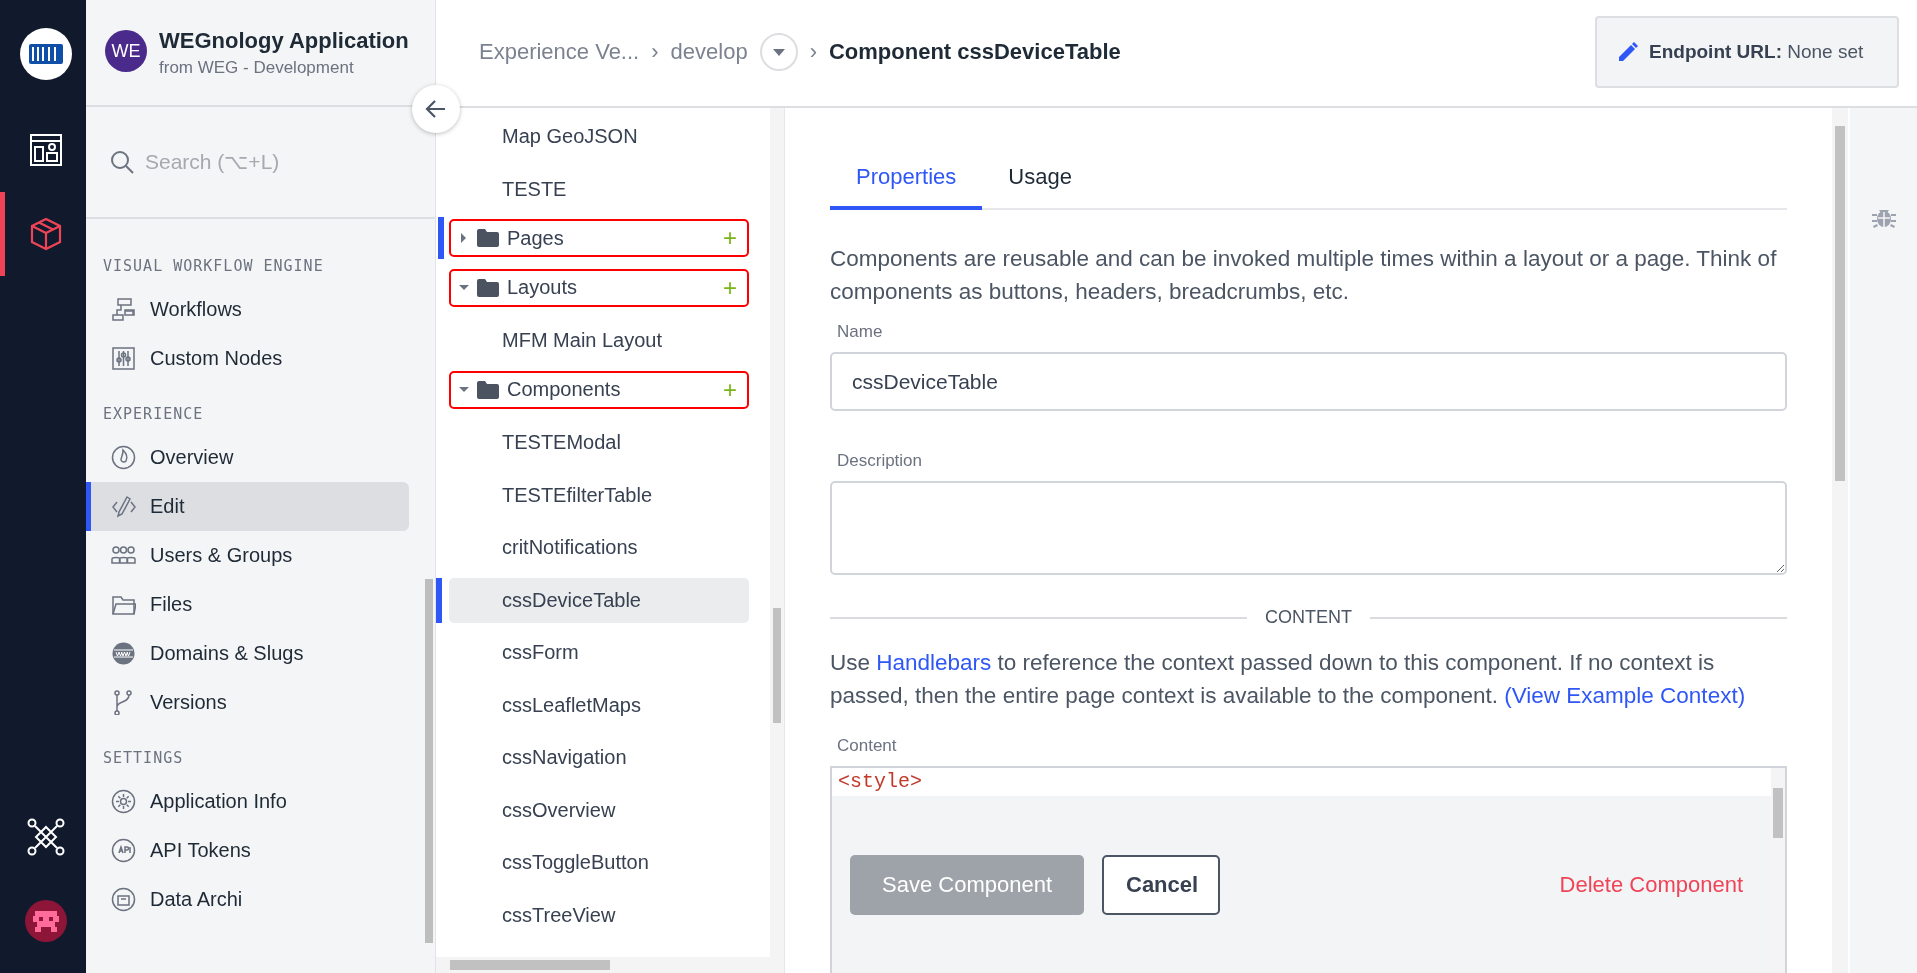 Image resolution: width=1917 pixels, height=973 pixels. What do you see at coordinates (123, 653) in the screenshot?
I see `globe-icon` at bounding box center [123, 653].